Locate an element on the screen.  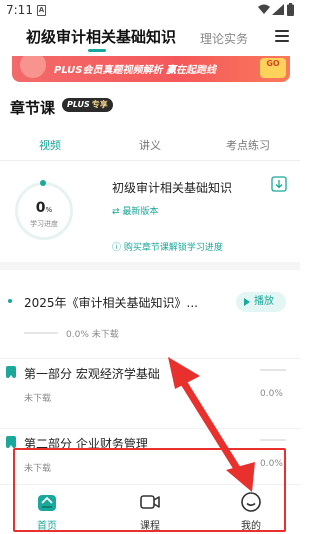
sub-tabs: 视频 讲义 考点练习 is located at coordinates (150, 147).